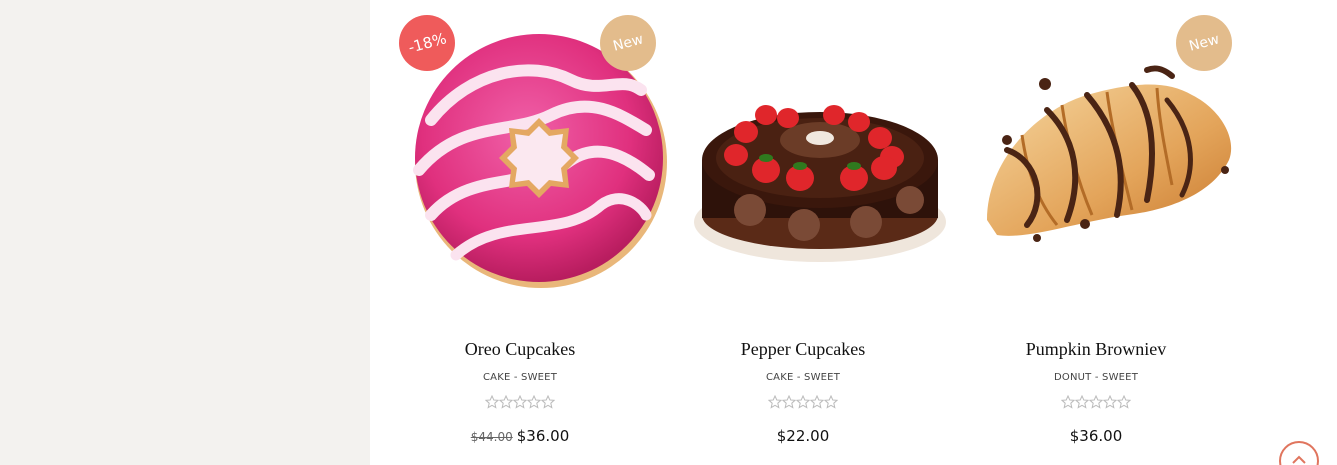 The image size is (1337, 465). I want to click on sale-badge: -18%, so click(427, 43).